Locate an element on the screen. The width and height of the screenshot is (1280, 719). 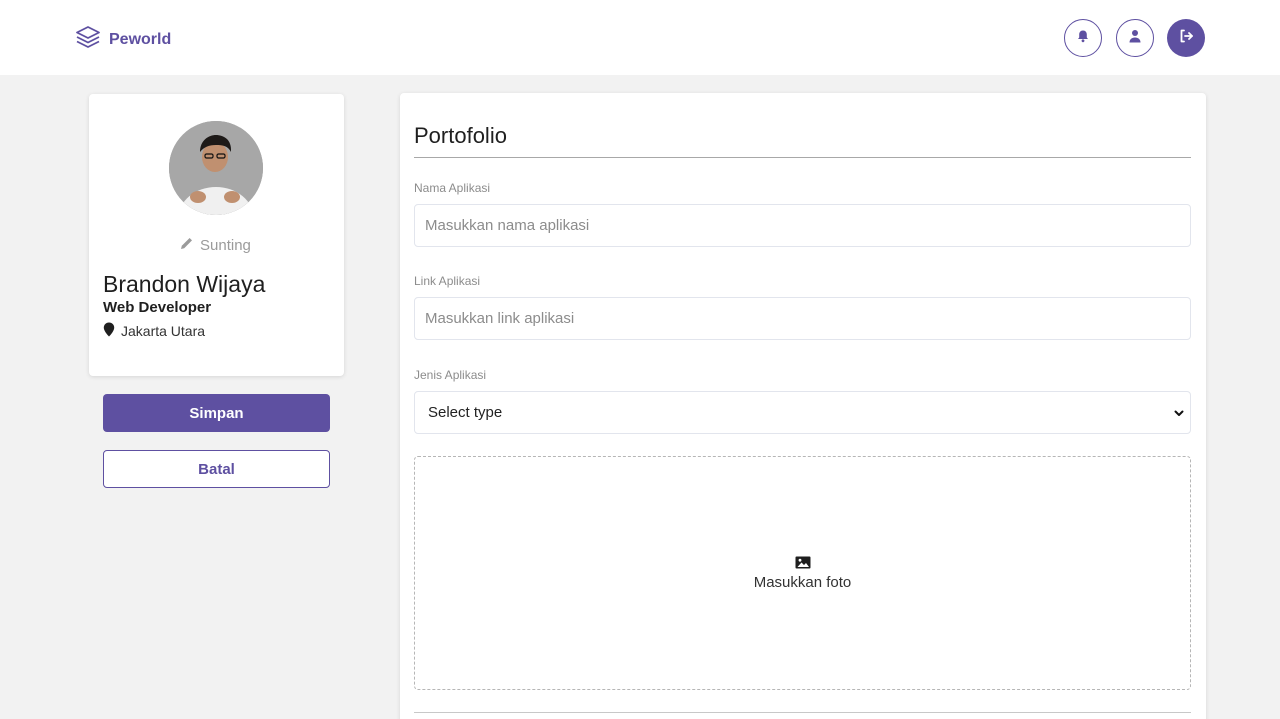
profile-location: Jakarta Utara is located at coordinates (154, 331).